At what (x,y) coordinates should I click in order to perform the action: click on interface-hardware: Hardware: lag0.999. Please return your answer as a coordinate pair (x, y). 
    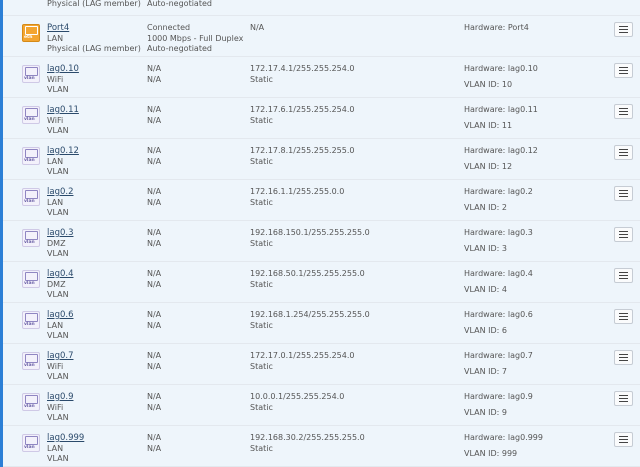
    Looking at the image, I should click on (503, 437).